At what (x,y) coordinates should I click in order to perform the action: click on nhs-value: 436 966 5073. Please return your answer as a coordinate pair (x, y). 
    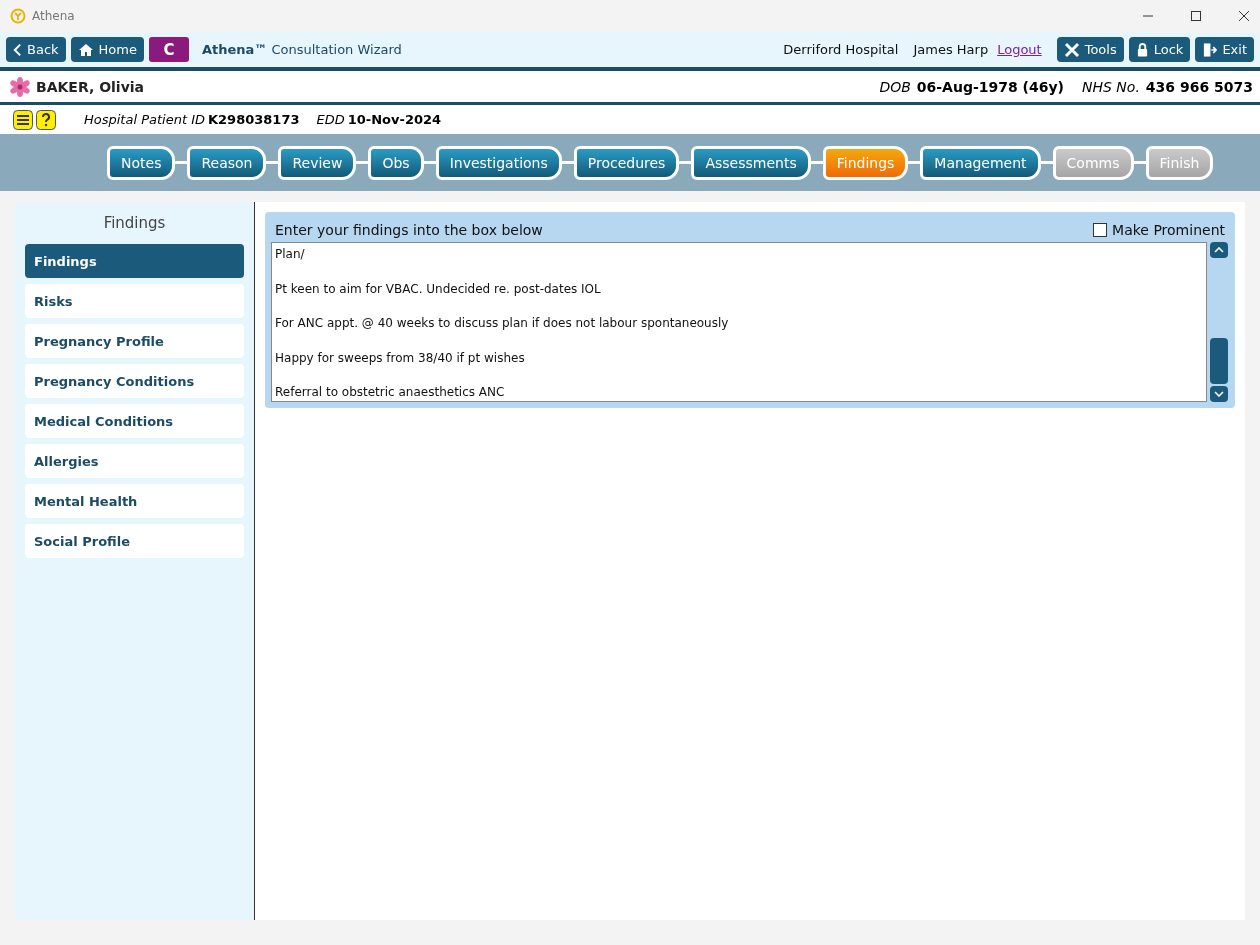
    Looking at the image, I should click on (1199, 86).